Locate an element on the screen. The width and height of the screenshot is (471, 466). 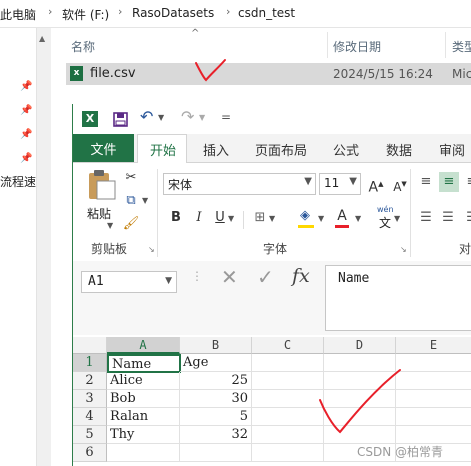
watermark: CSDN @柏常青 is located at coordinates (400, 452).